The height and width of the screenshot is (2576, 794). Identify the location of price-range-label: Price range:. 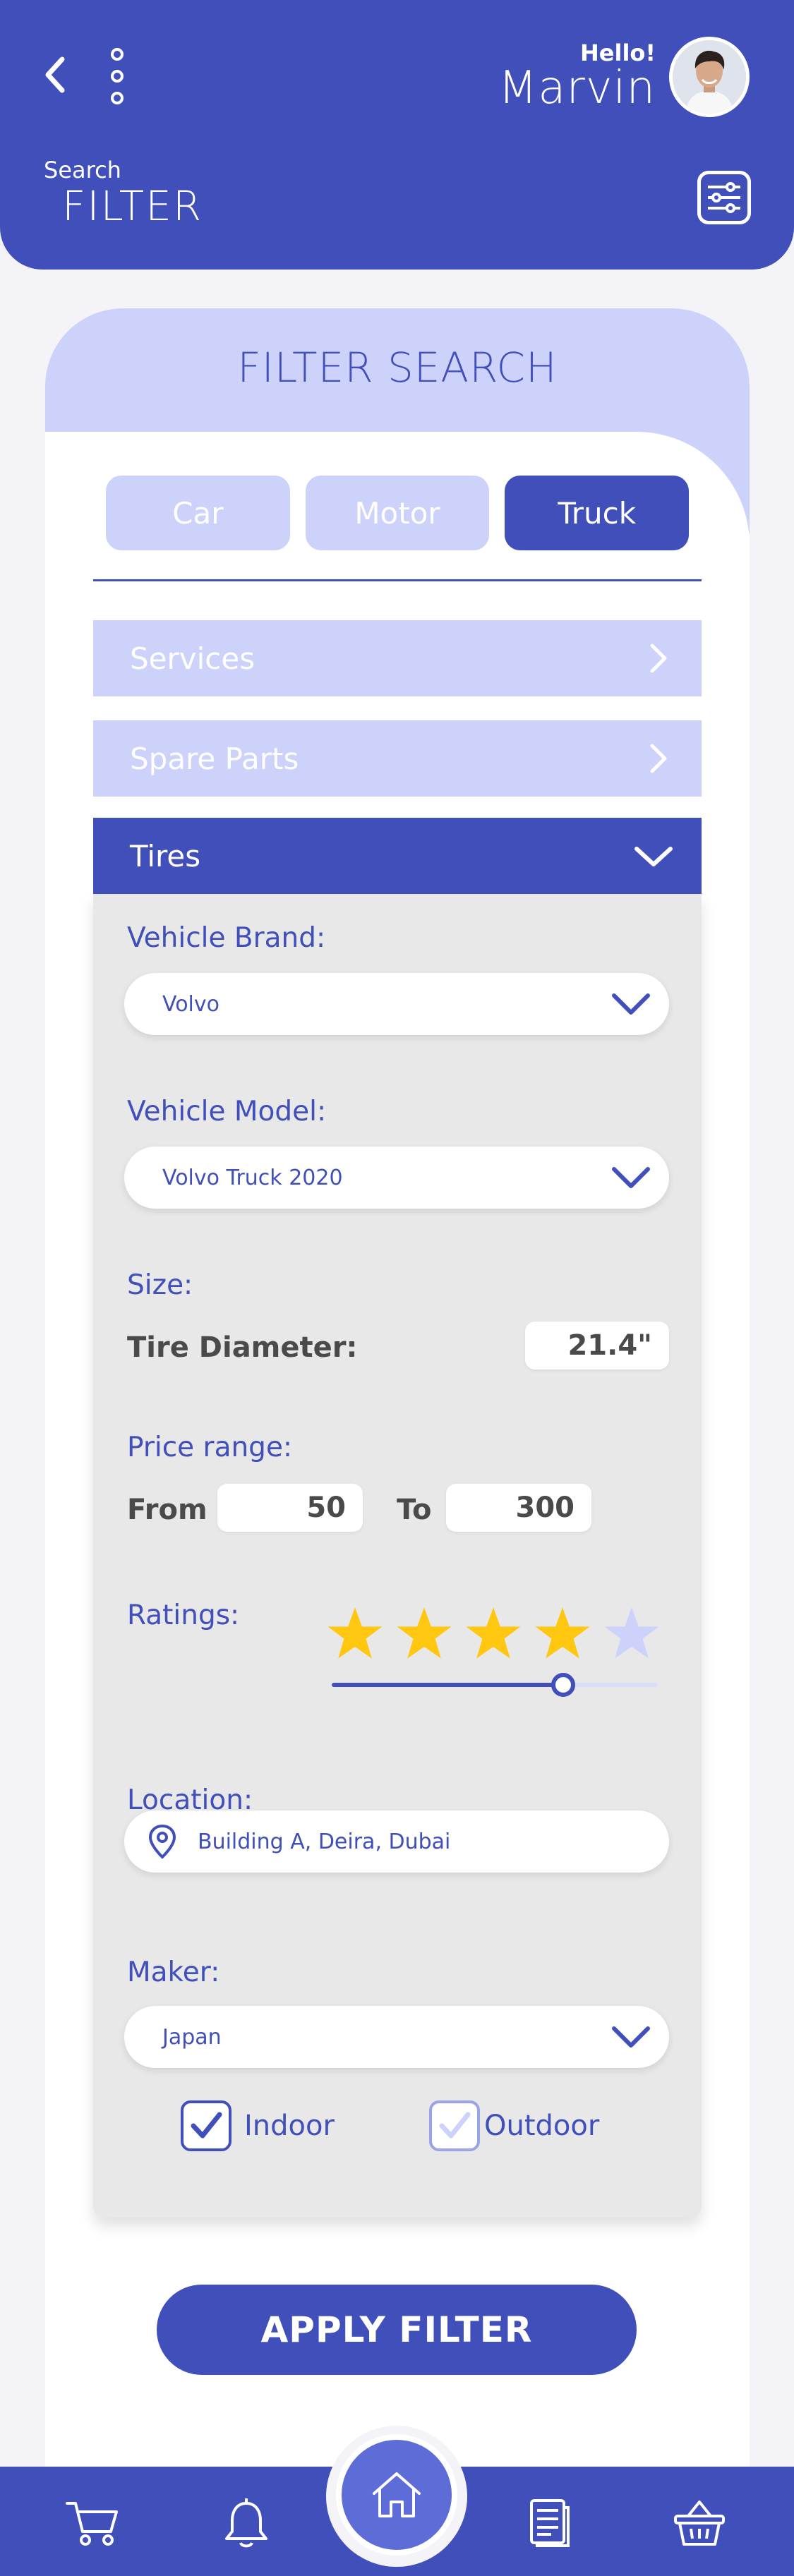
(210, 1448).